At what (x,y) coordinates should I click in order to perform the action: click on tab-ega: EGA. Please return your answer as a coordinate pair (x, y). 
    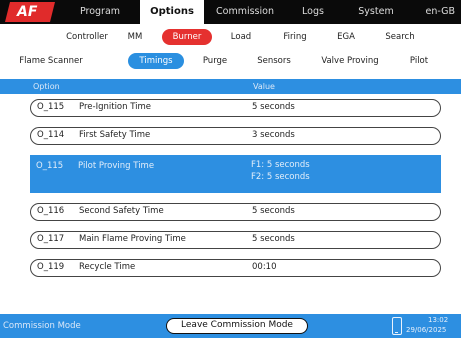
    Looking at the image, I should click on (346, 37).